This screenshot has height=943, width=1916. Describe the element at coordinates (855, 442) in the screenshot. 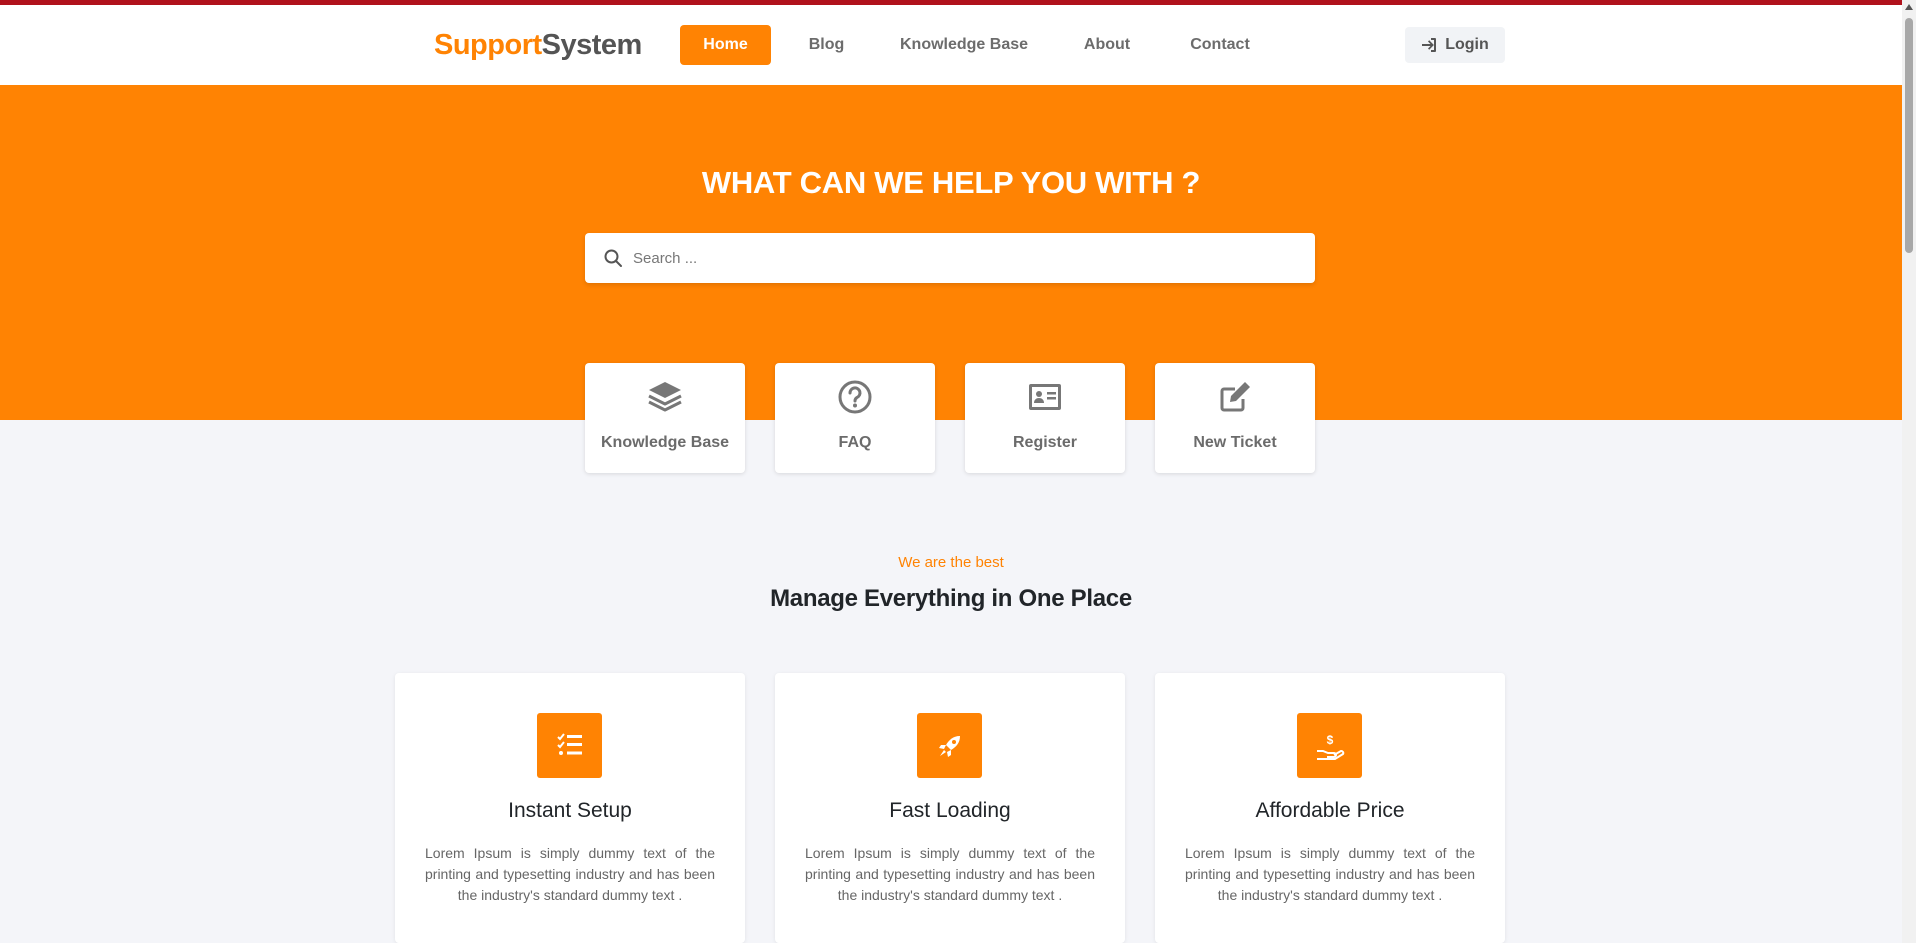

I see `quick-link-label: FAQ` at that location.